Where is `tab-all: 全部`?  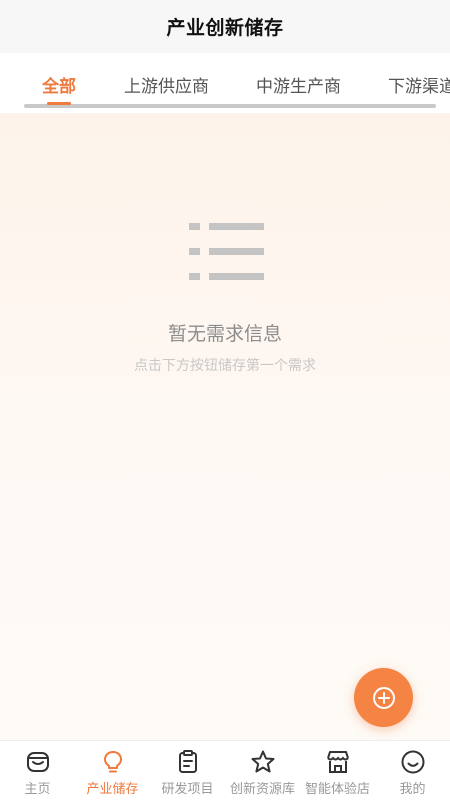
tab-all: 全部 is located at coordinates (59, 84).